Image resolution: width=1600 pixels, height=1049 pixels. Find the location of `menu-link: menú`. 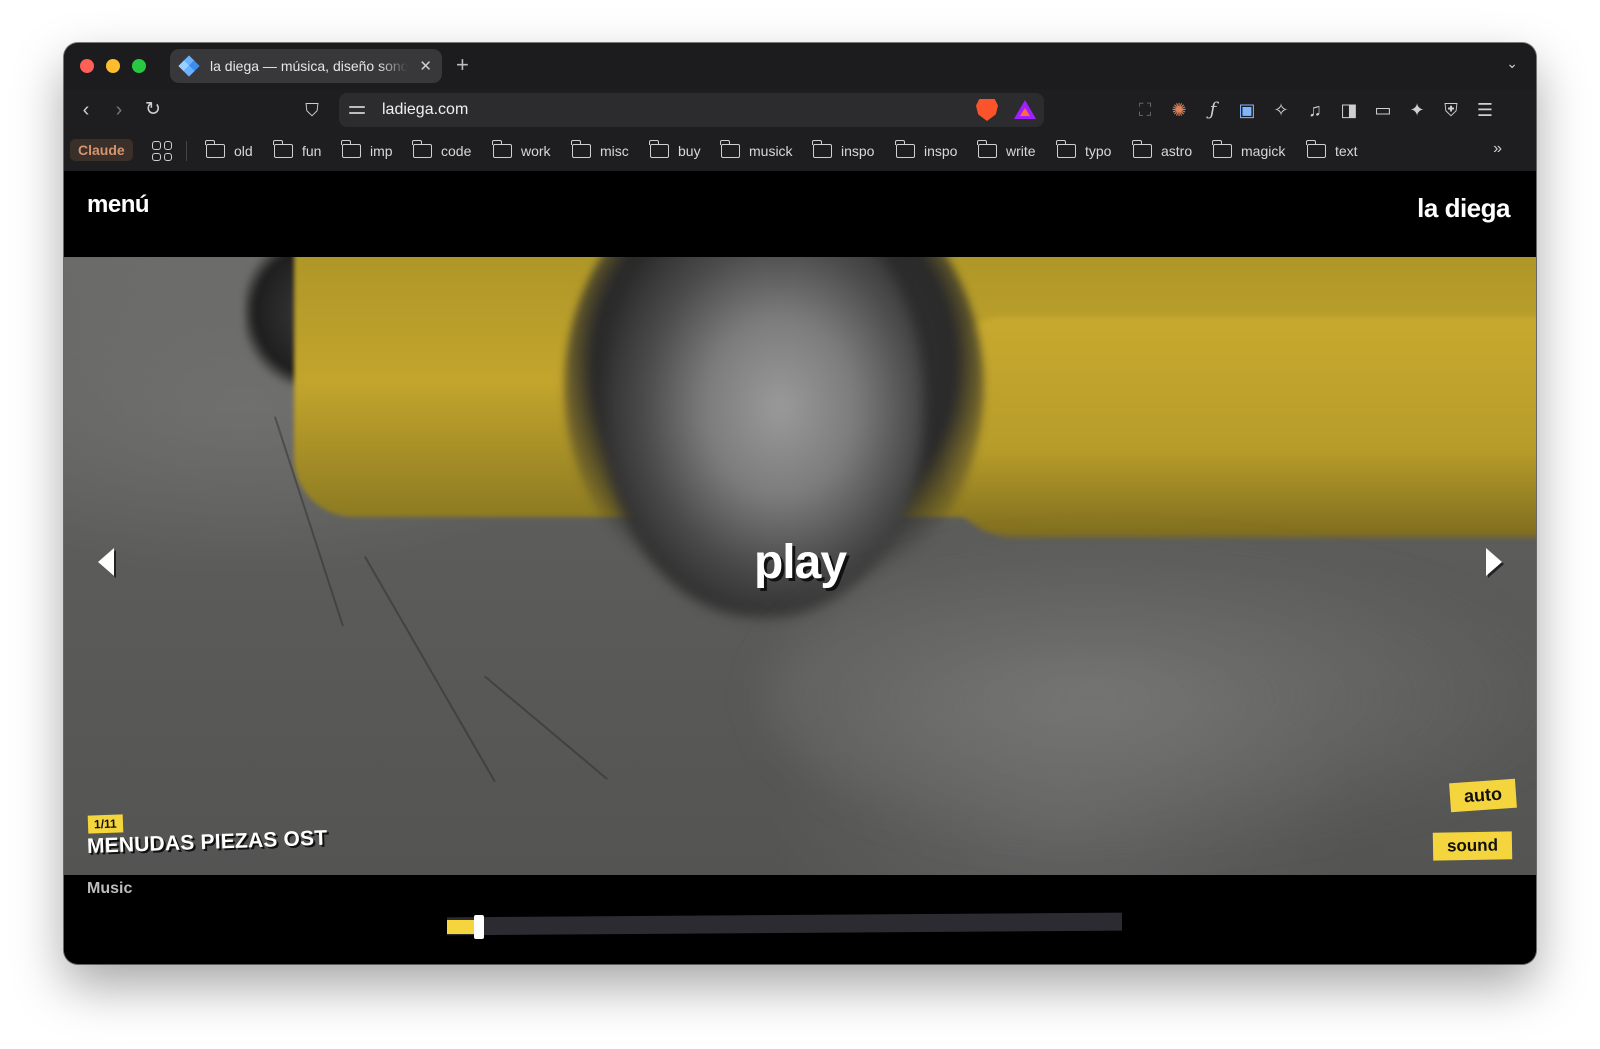

menu-link: menú is located at coordinates (118, 205).